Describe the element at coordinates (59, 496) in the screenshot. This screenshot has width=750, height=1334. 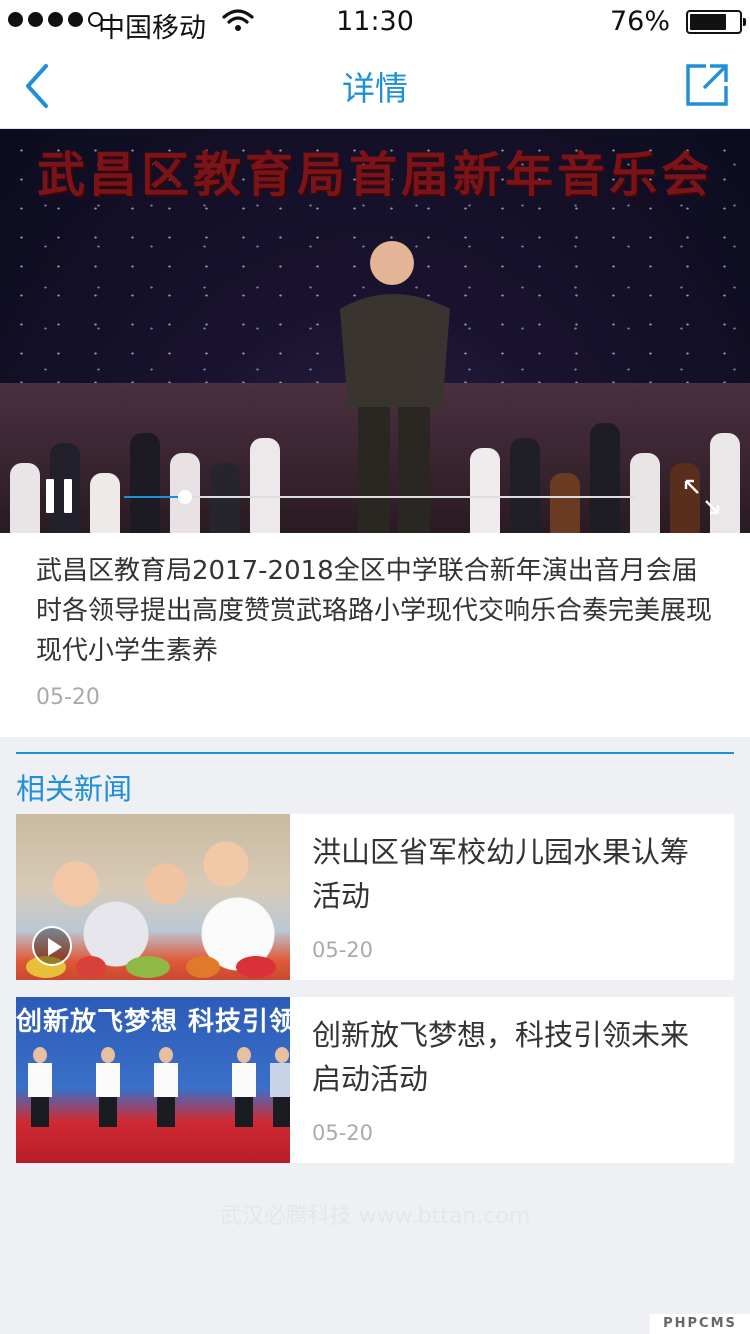
I see `pause-icon` at that location.